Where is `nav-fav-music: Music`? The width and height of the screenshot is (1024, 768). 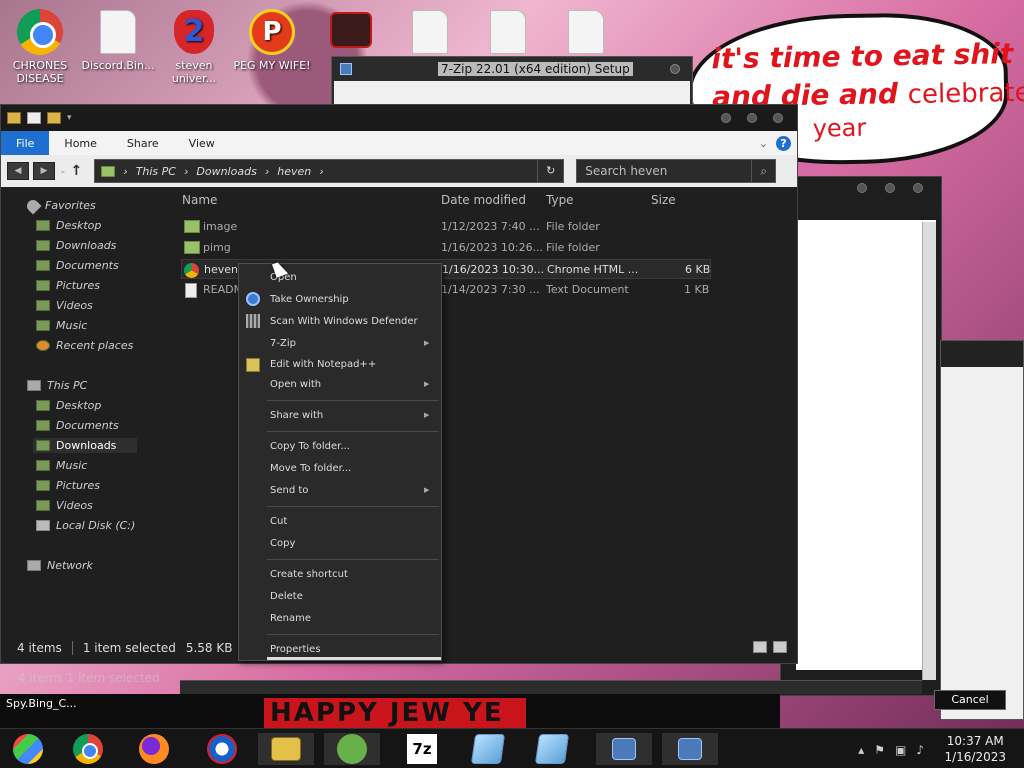 nav-fav-music: Music is located at coordinates (61, 325).